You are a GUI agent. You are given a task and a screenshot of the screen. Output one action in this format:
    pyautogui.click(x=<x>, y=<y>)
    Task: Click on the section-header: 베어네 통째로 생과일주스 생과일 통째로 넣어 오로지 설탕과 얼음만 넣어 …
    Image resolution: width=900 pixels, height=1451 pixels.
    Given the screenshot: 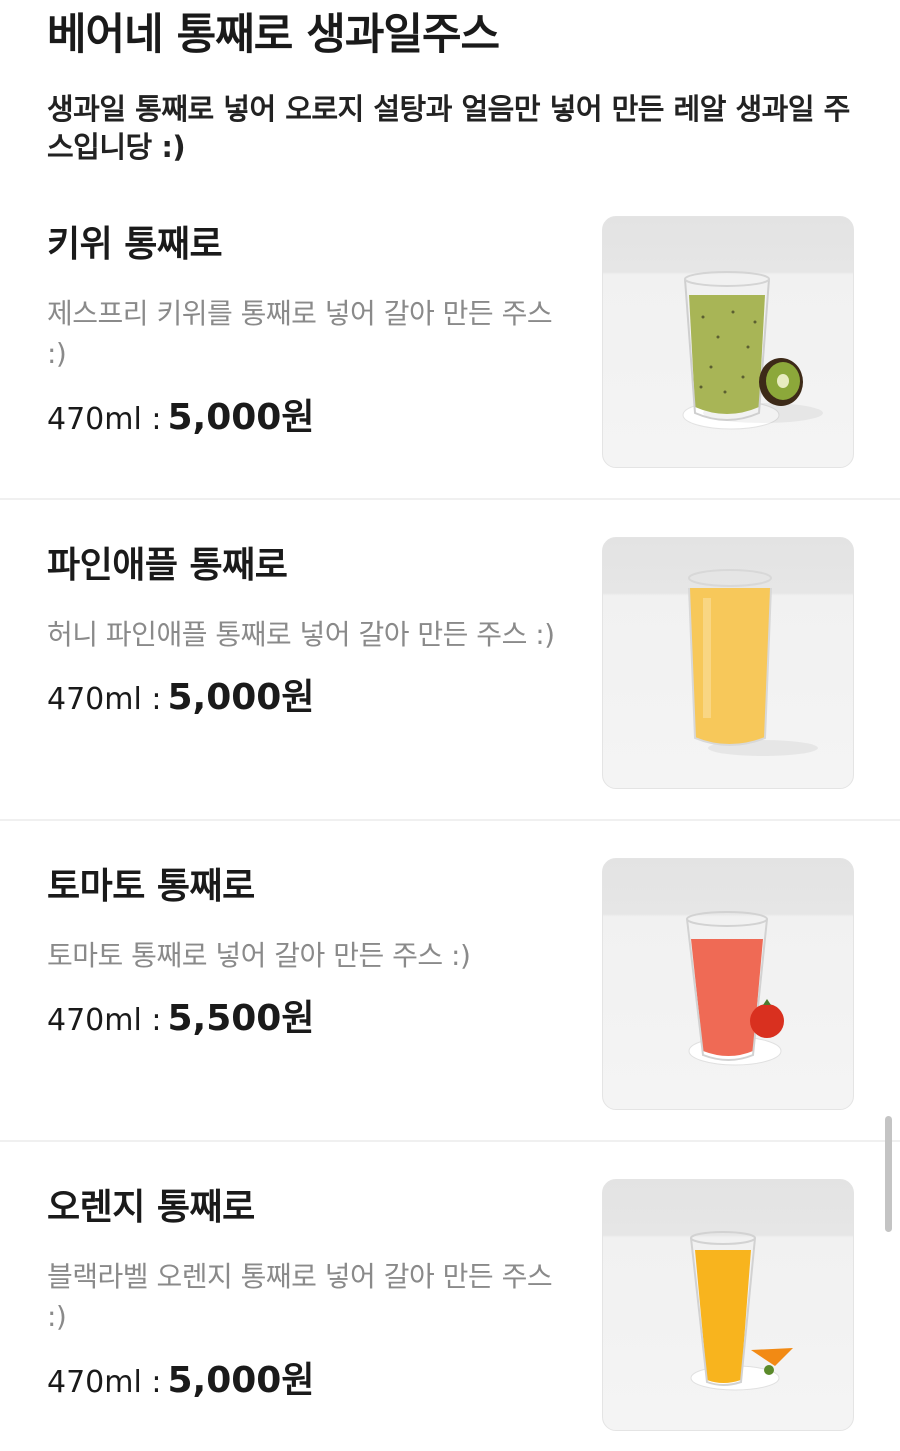 What is the action you would take?
    pyautogui.click(x=457, y=87)
    